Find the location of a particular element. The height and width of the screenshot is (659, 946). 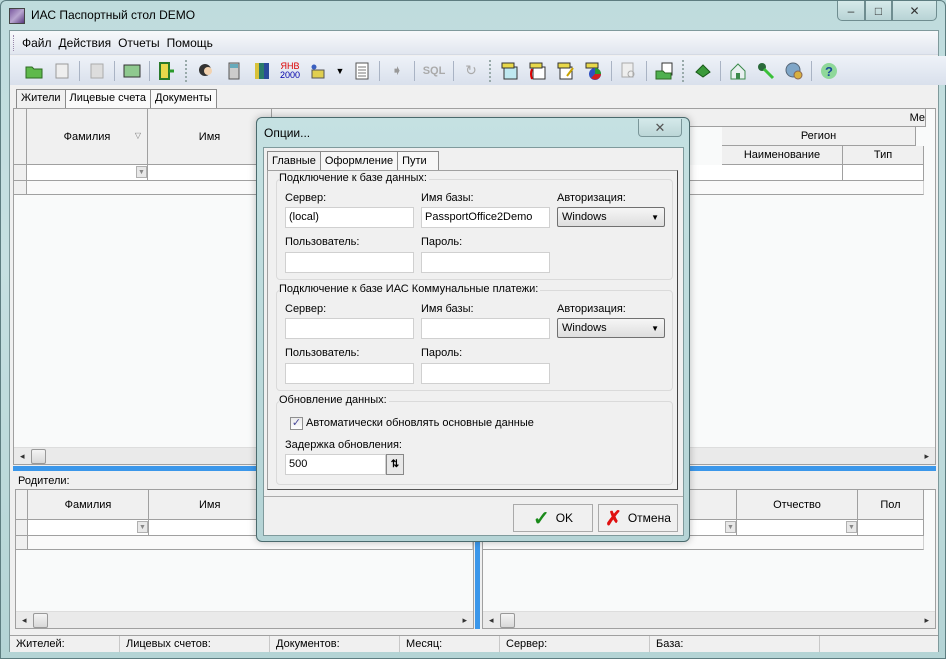

calendar-icon: ЯНВ 2000 is located at coordinates (290, 71).